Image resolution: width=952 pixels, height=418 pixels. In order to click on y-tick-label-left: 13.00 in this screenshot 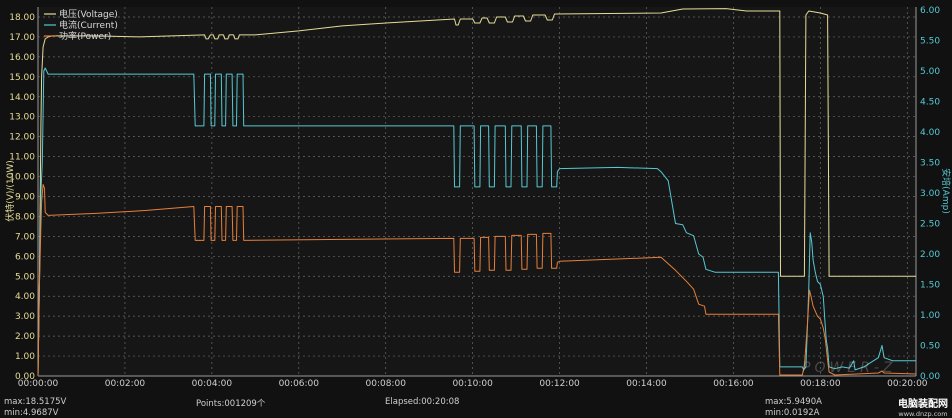, I will do `click(22, 118)`.